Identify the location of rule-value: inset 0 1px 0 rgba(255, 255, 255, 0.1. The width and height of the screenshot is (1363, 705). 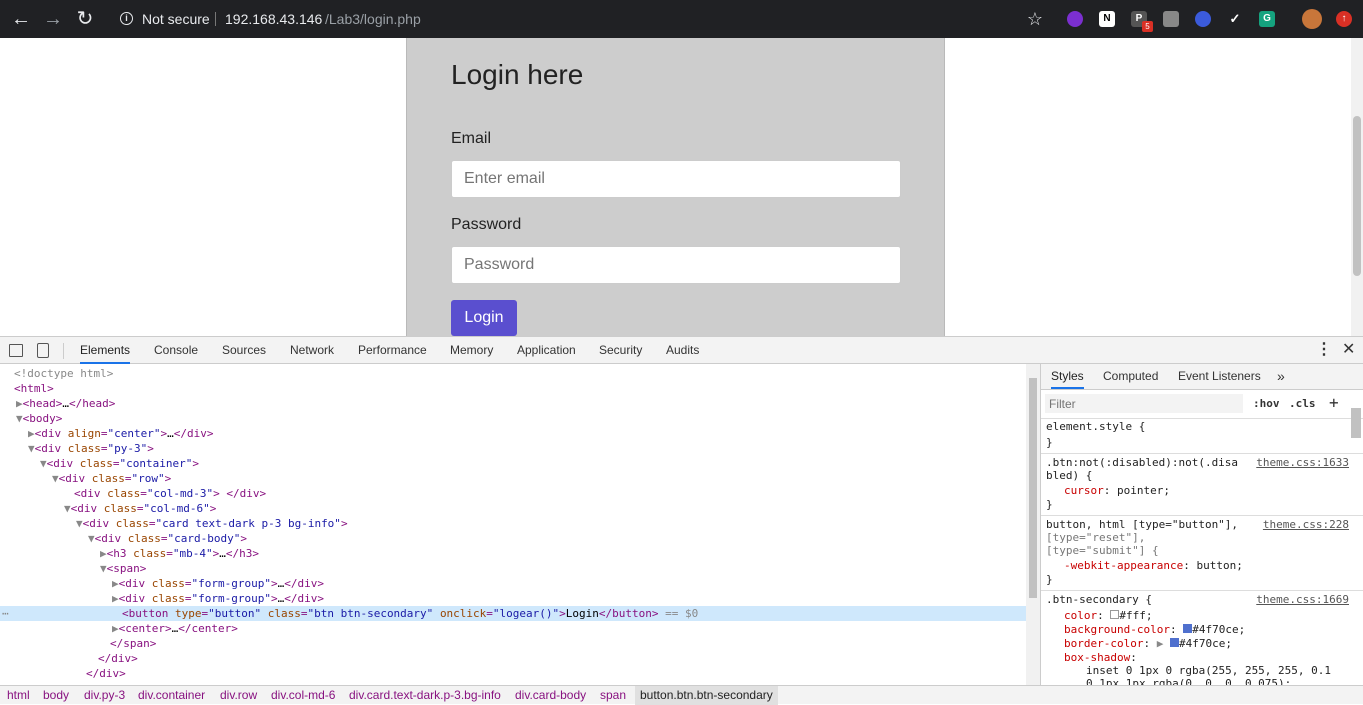
(1208, 670).